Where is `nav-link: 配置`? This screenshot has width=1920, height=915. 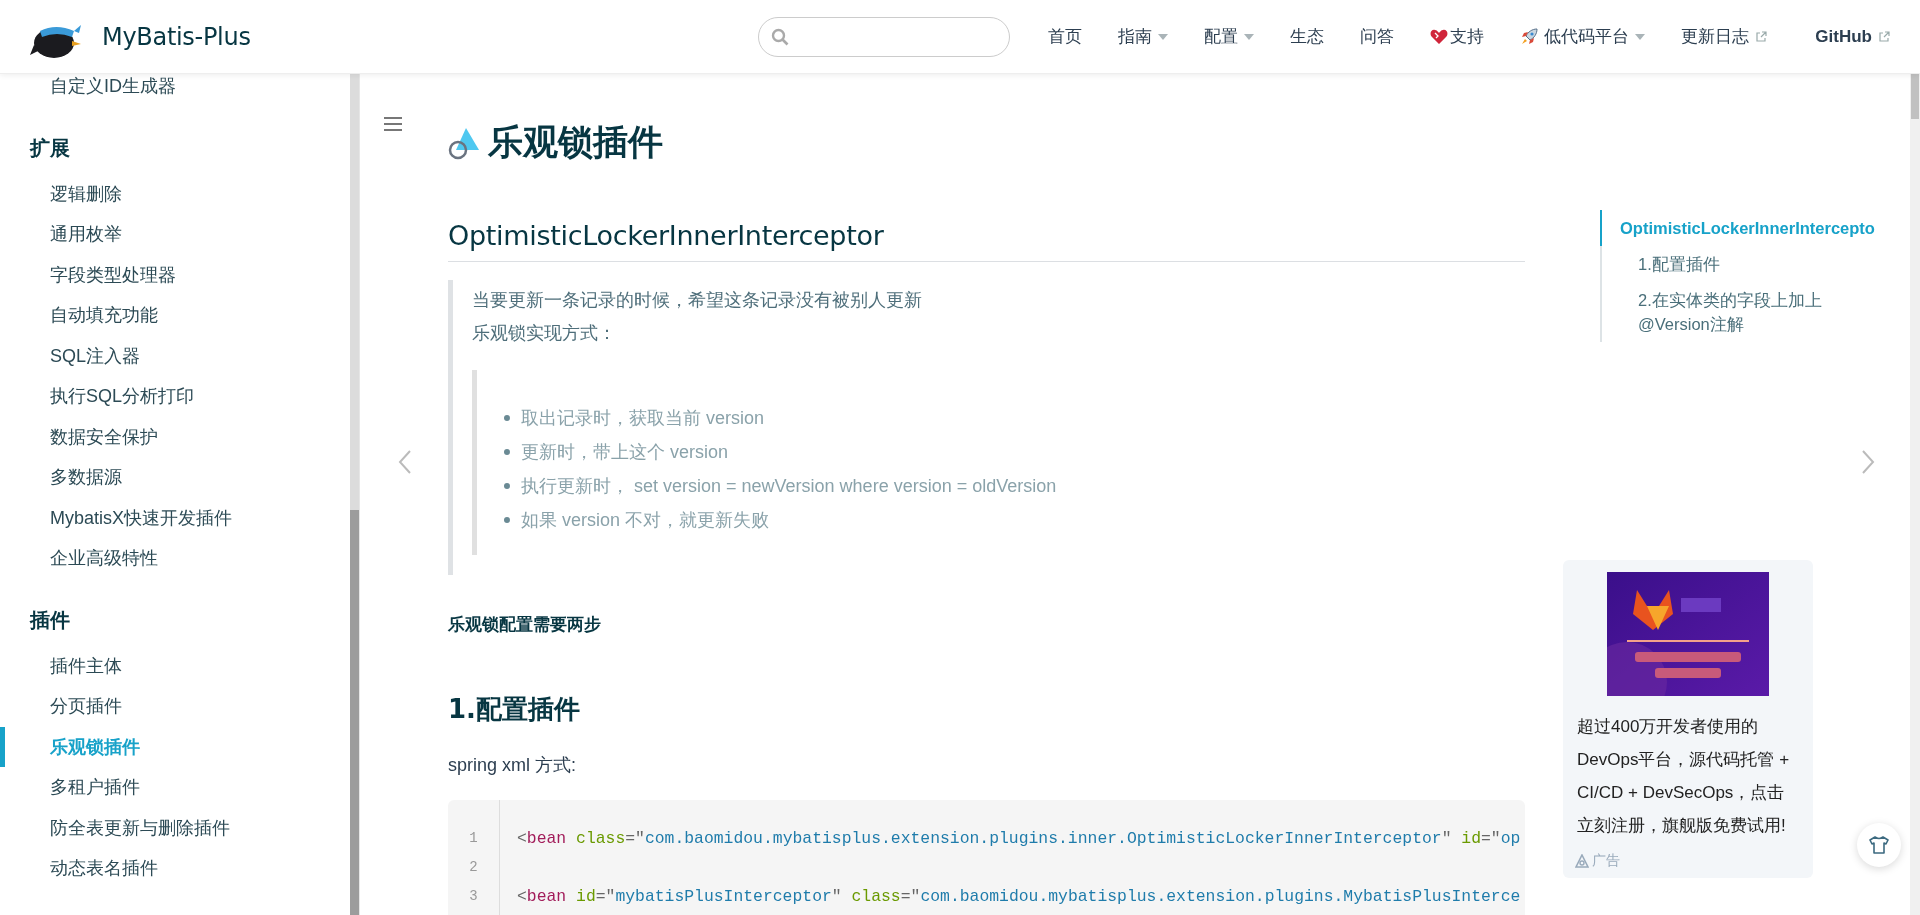 nav-link: 配置 is located at coordinates (1229, 36).